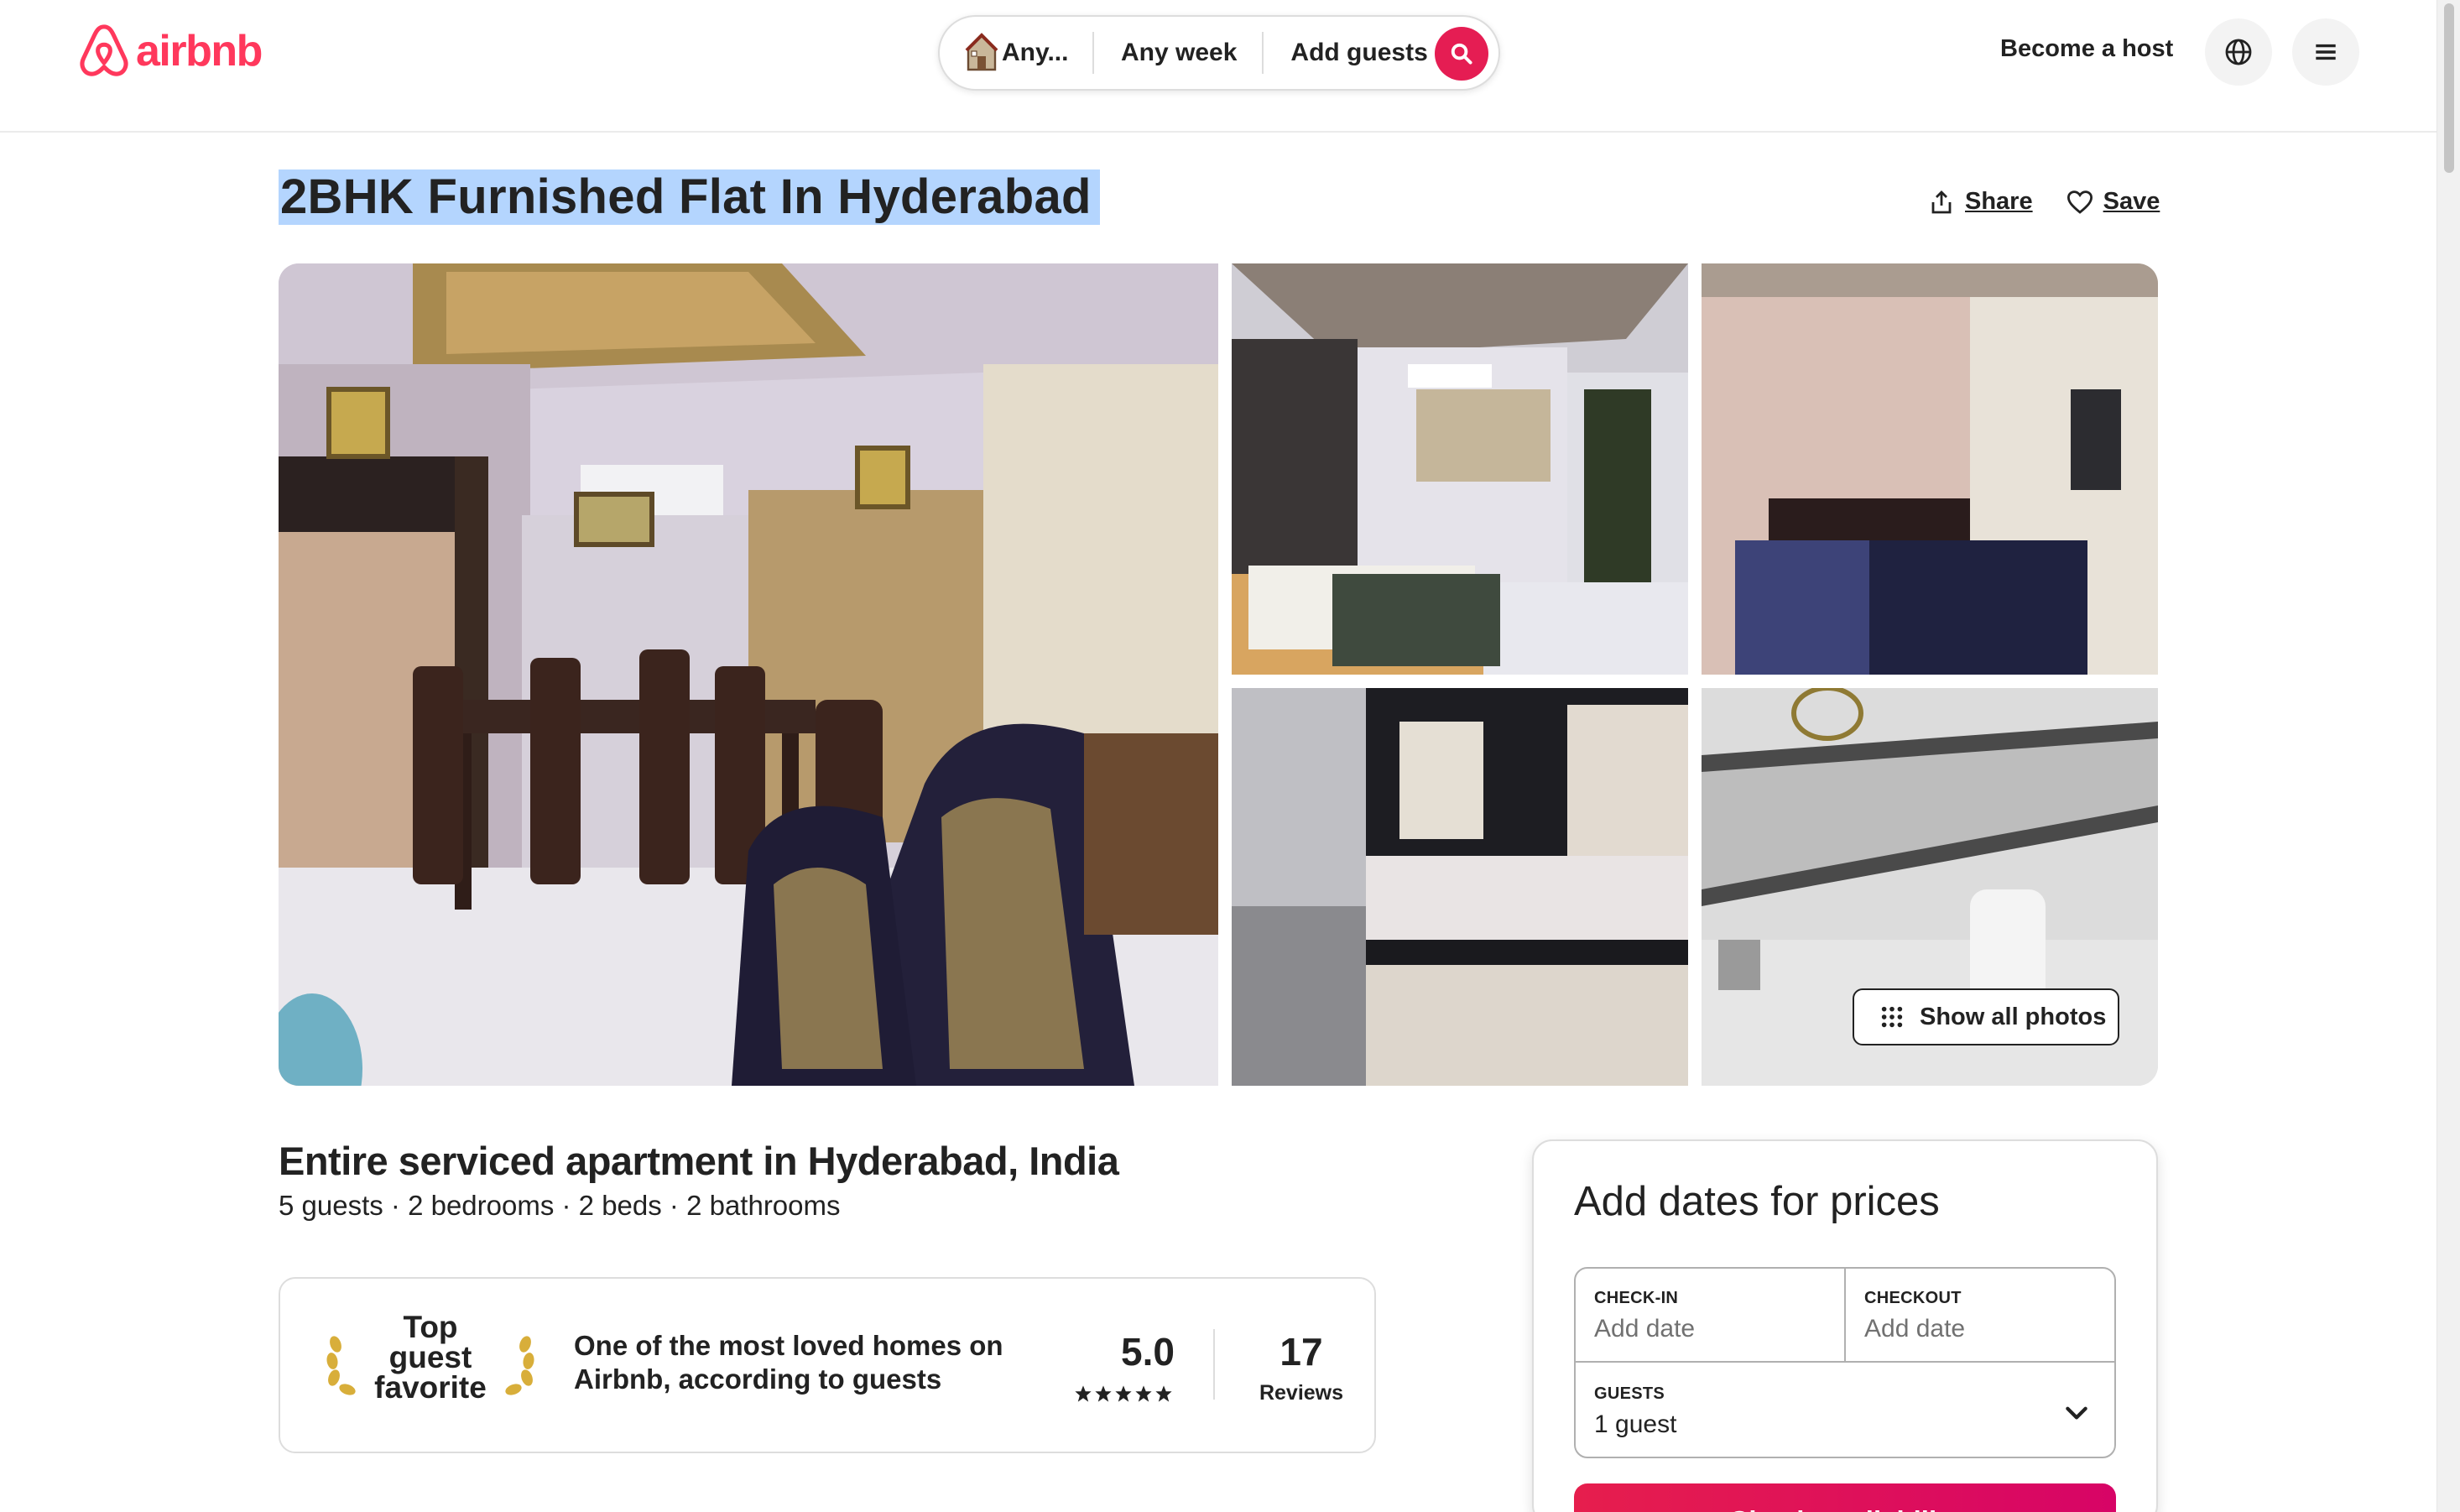  What do you see at coordinates (1635, 1424) in the screenshot?
I see `guests-value: 1 guest` at bounding box center [1635, 1424].